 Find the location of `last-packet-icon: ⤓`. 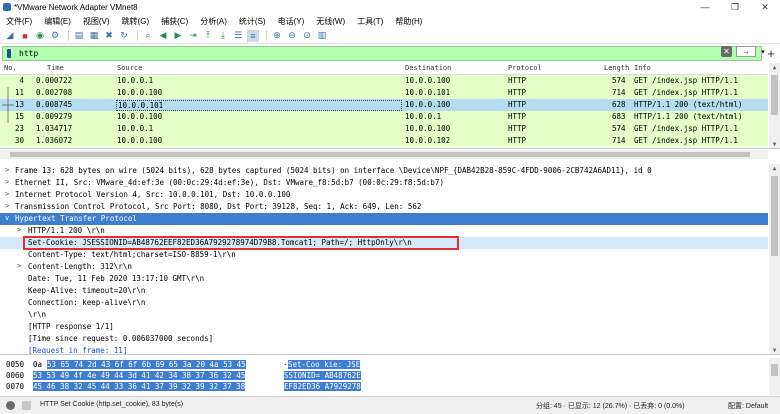

last-packet-icon: ⤓ is located at coordinates (223, 36).